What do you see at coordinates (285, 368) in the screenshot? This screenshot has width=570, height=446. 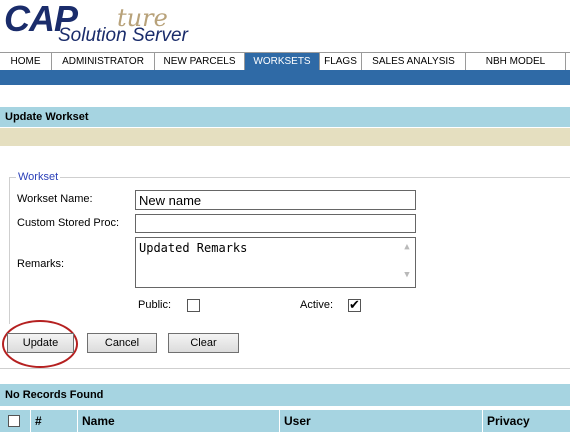 I see `divider` at bounding box center [285, 368].